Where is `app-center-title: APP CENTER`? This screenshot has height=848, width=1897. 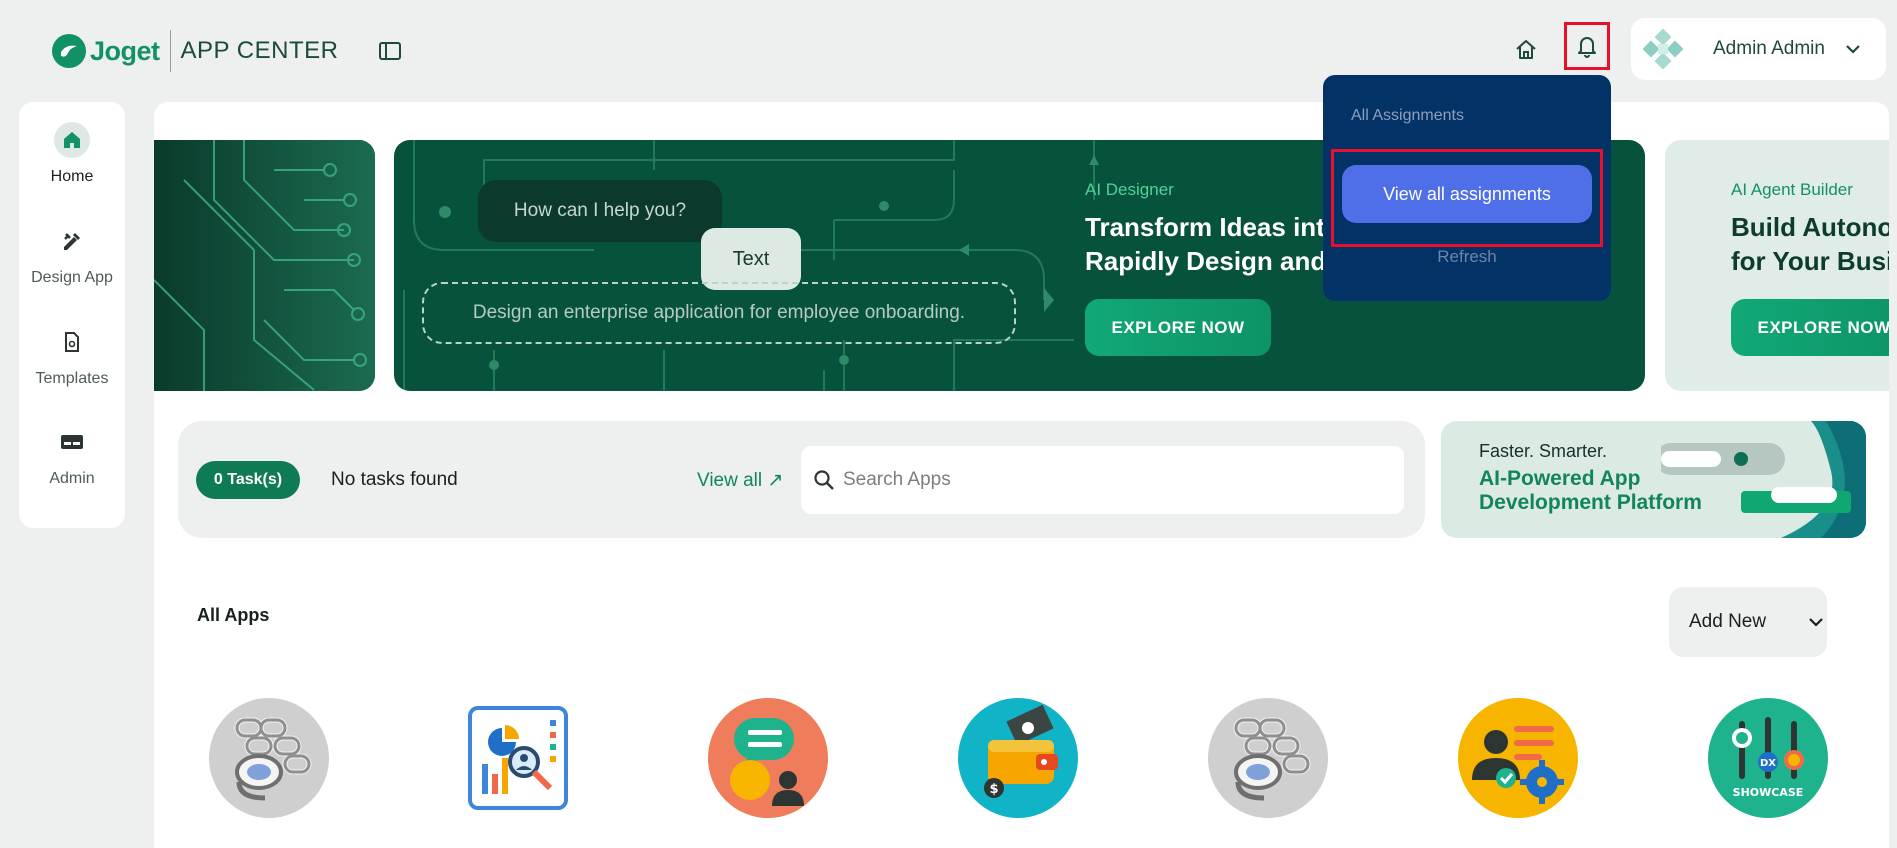
app-center-title: APP CENTER is located at coordinates (259, 50).